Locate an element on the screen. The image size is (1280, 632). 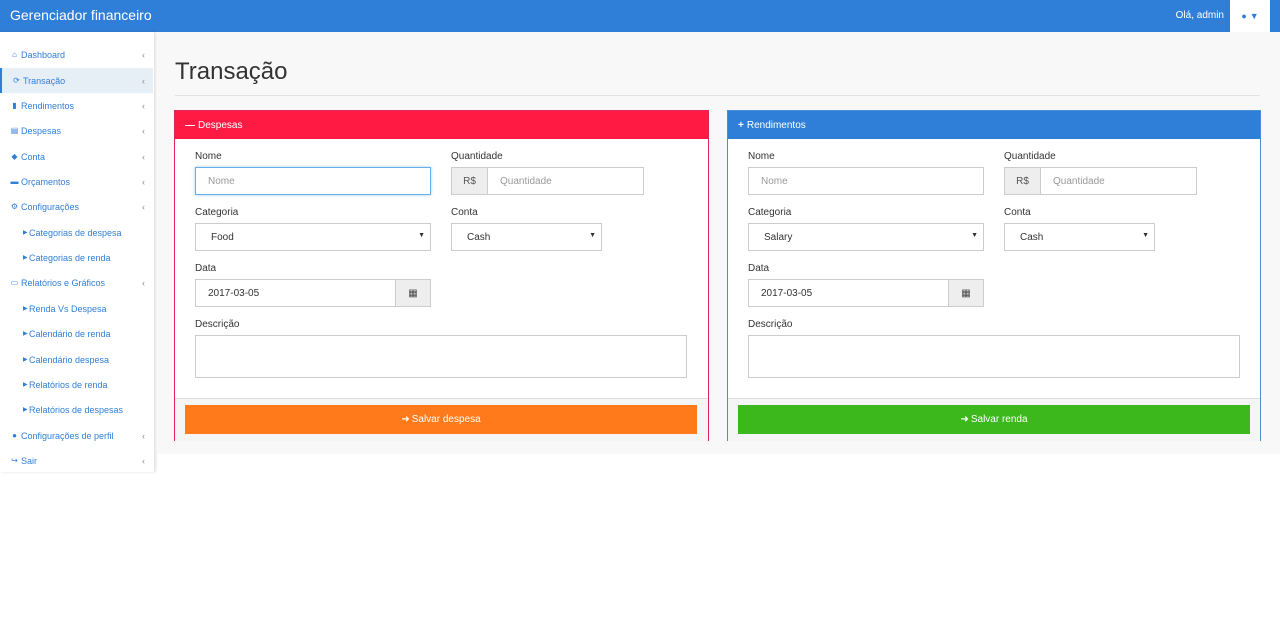
save-expense-label: Salvar despesa is located at coordinates (446, 419).